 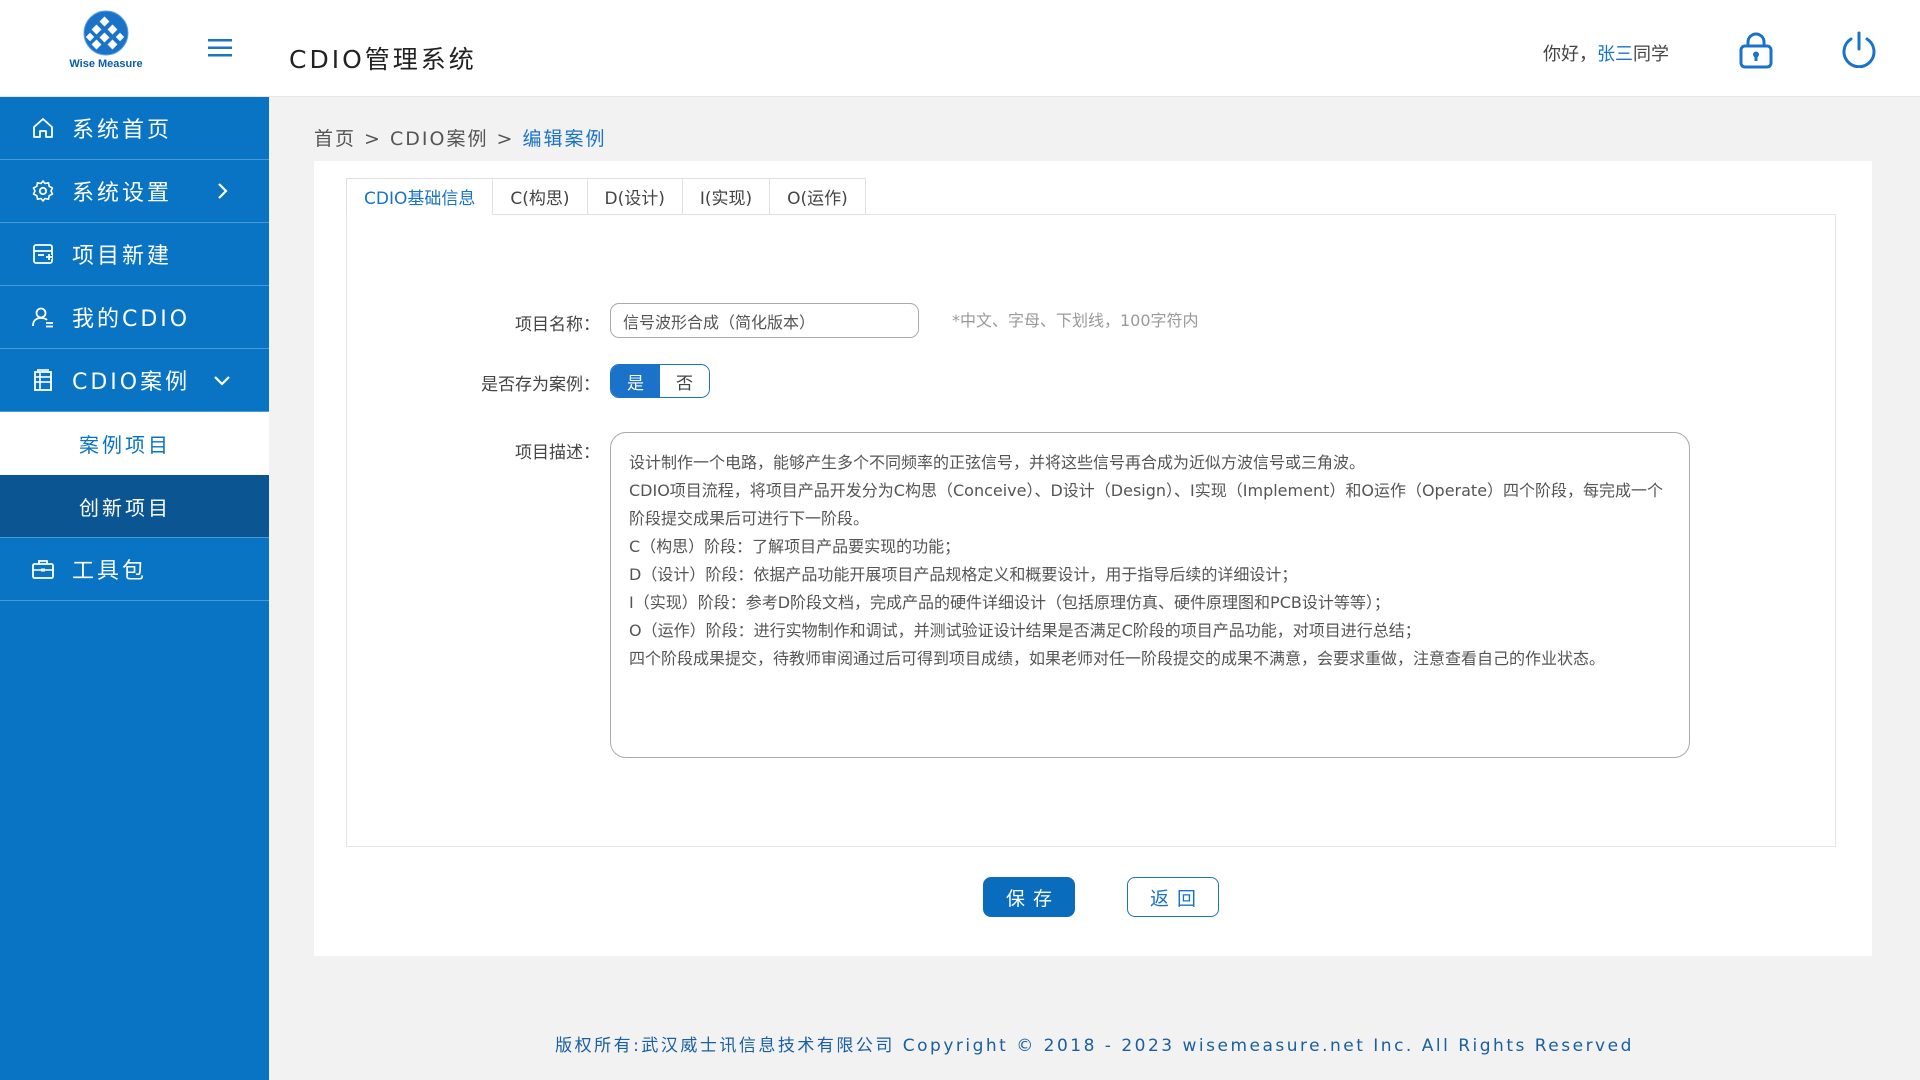 I want to click on user-greeting: 你好，张三同学, so click(x=1606, y=53).